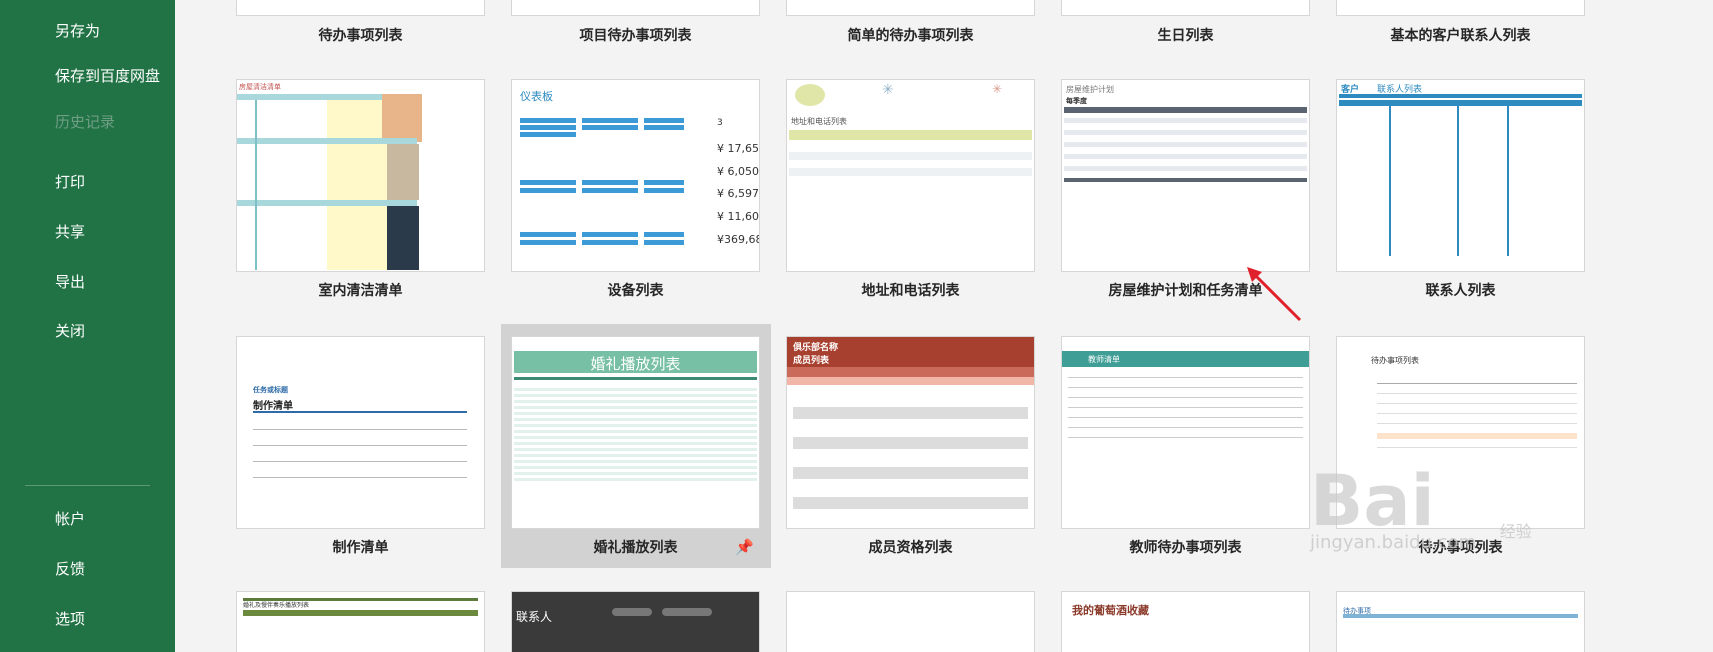 The image size is (1713, 652). Describe the element at coordinates (1274, 294) in the screenshot. I see `annotation-arrow` at that location.